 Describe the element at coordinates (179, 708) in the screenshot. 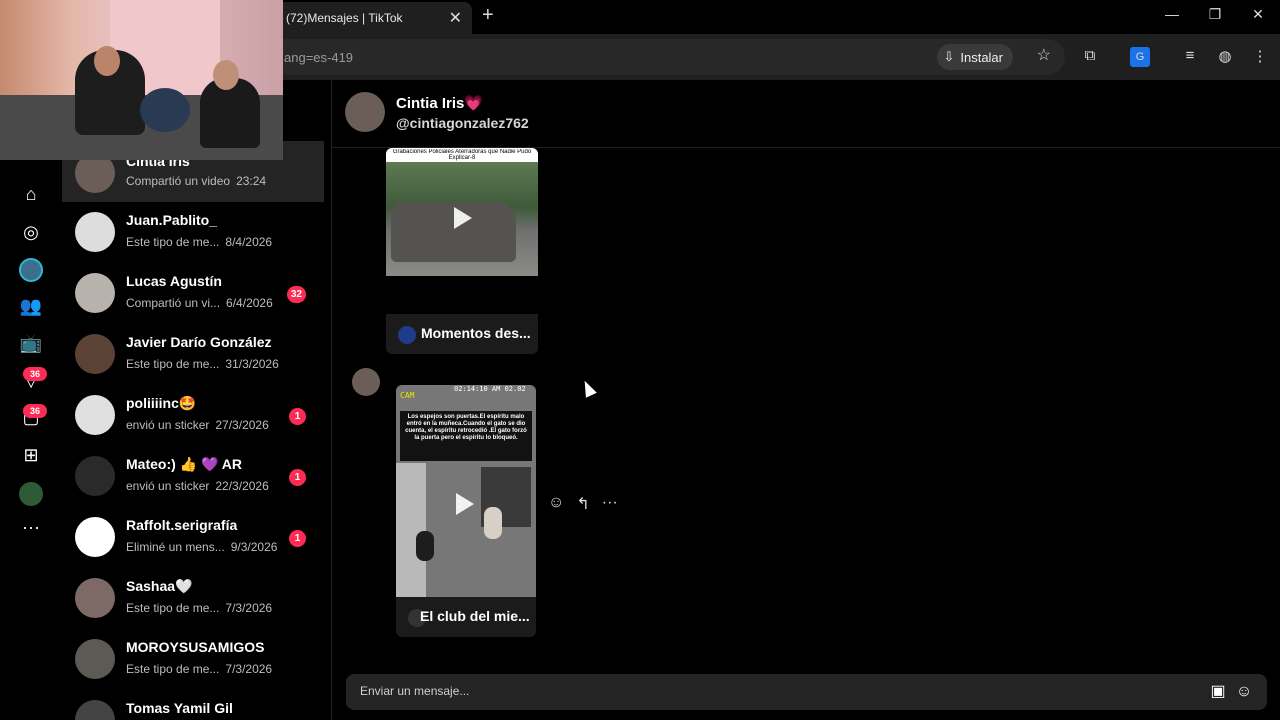

I see `conversation-name: Tomas Yamil Gil` at that location.